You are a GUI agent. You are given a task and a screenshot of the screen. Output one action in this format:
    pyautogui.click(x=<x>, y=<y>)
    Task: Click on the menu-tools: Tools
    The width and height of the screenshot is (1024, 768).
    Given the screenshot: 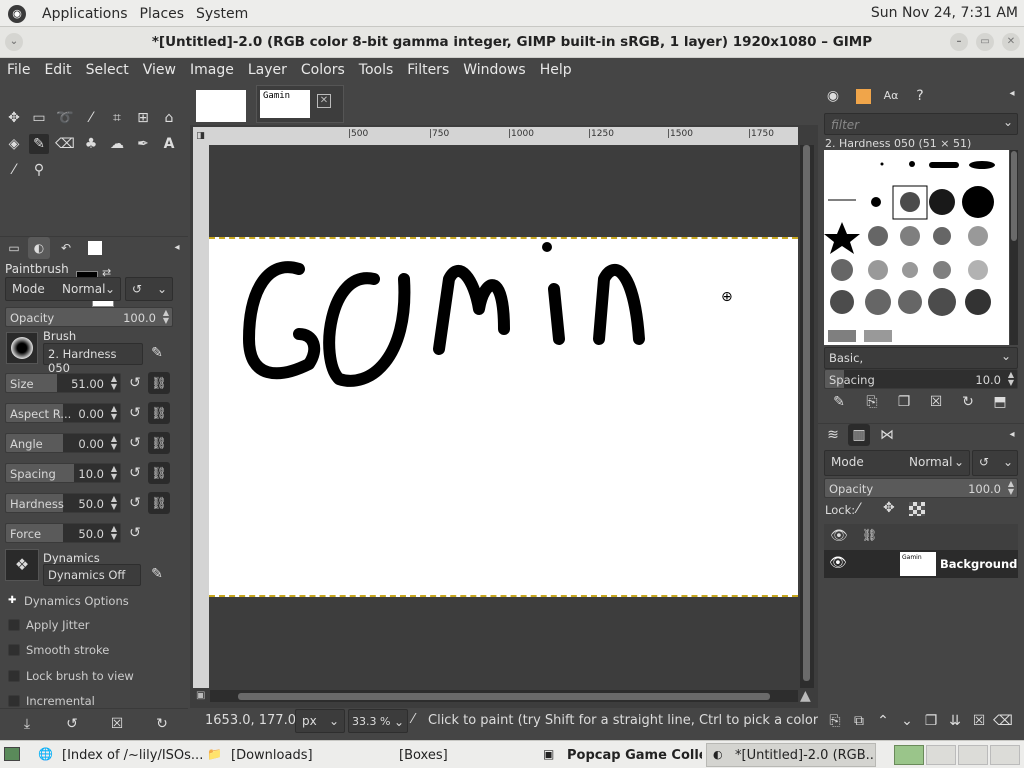 What is the action you would take?
    pyautogui.click(x=376, y=70)
    